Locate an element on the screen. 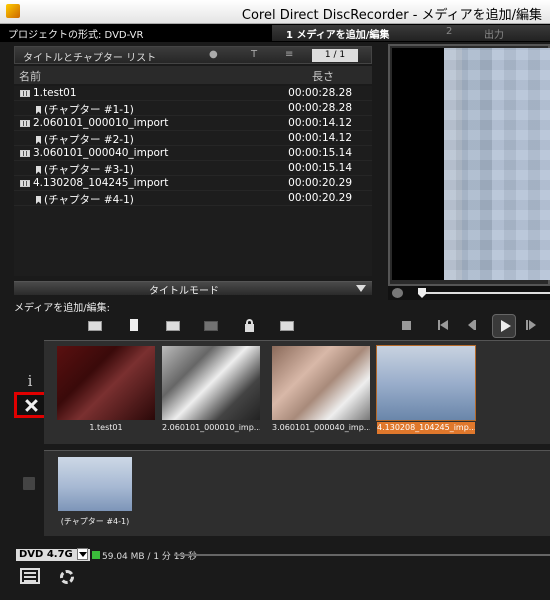 Image resolution: width=550 pixels, height=600 pixels. list-row-title: 1.test01 00:00:28.28 is located at coordinates (193, 93).